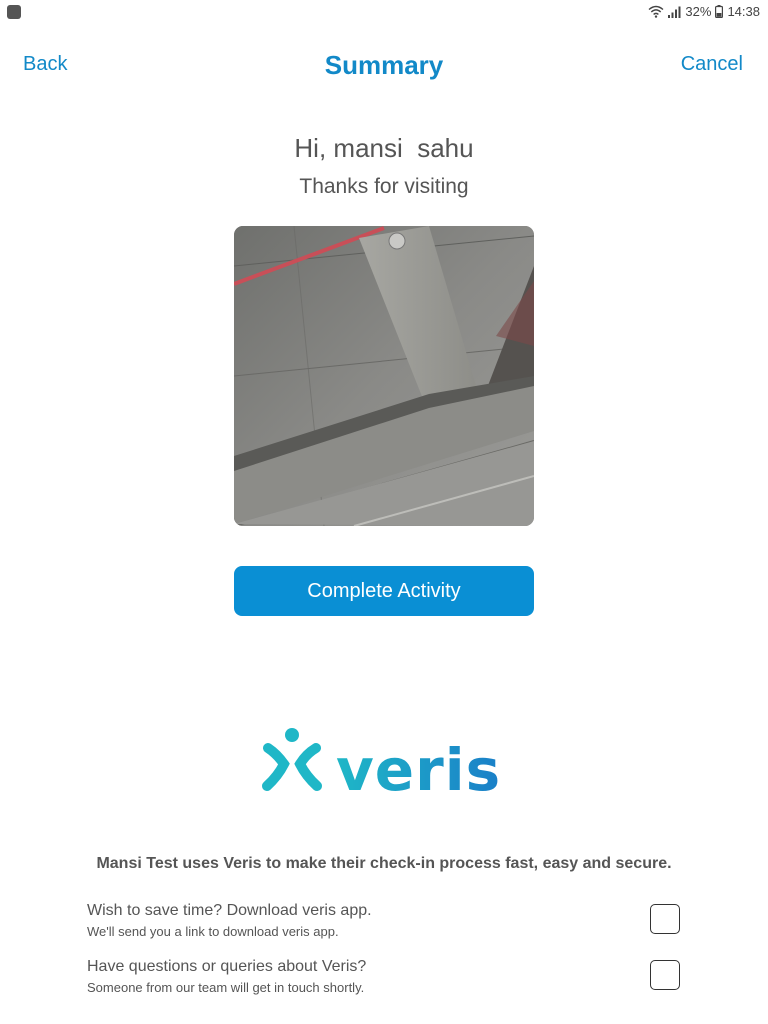  What do you see at coordinates (384, 148) in the screenshot?
I see `greeting-text: Hi, mansi sahu` at bounding box center [384, 148].